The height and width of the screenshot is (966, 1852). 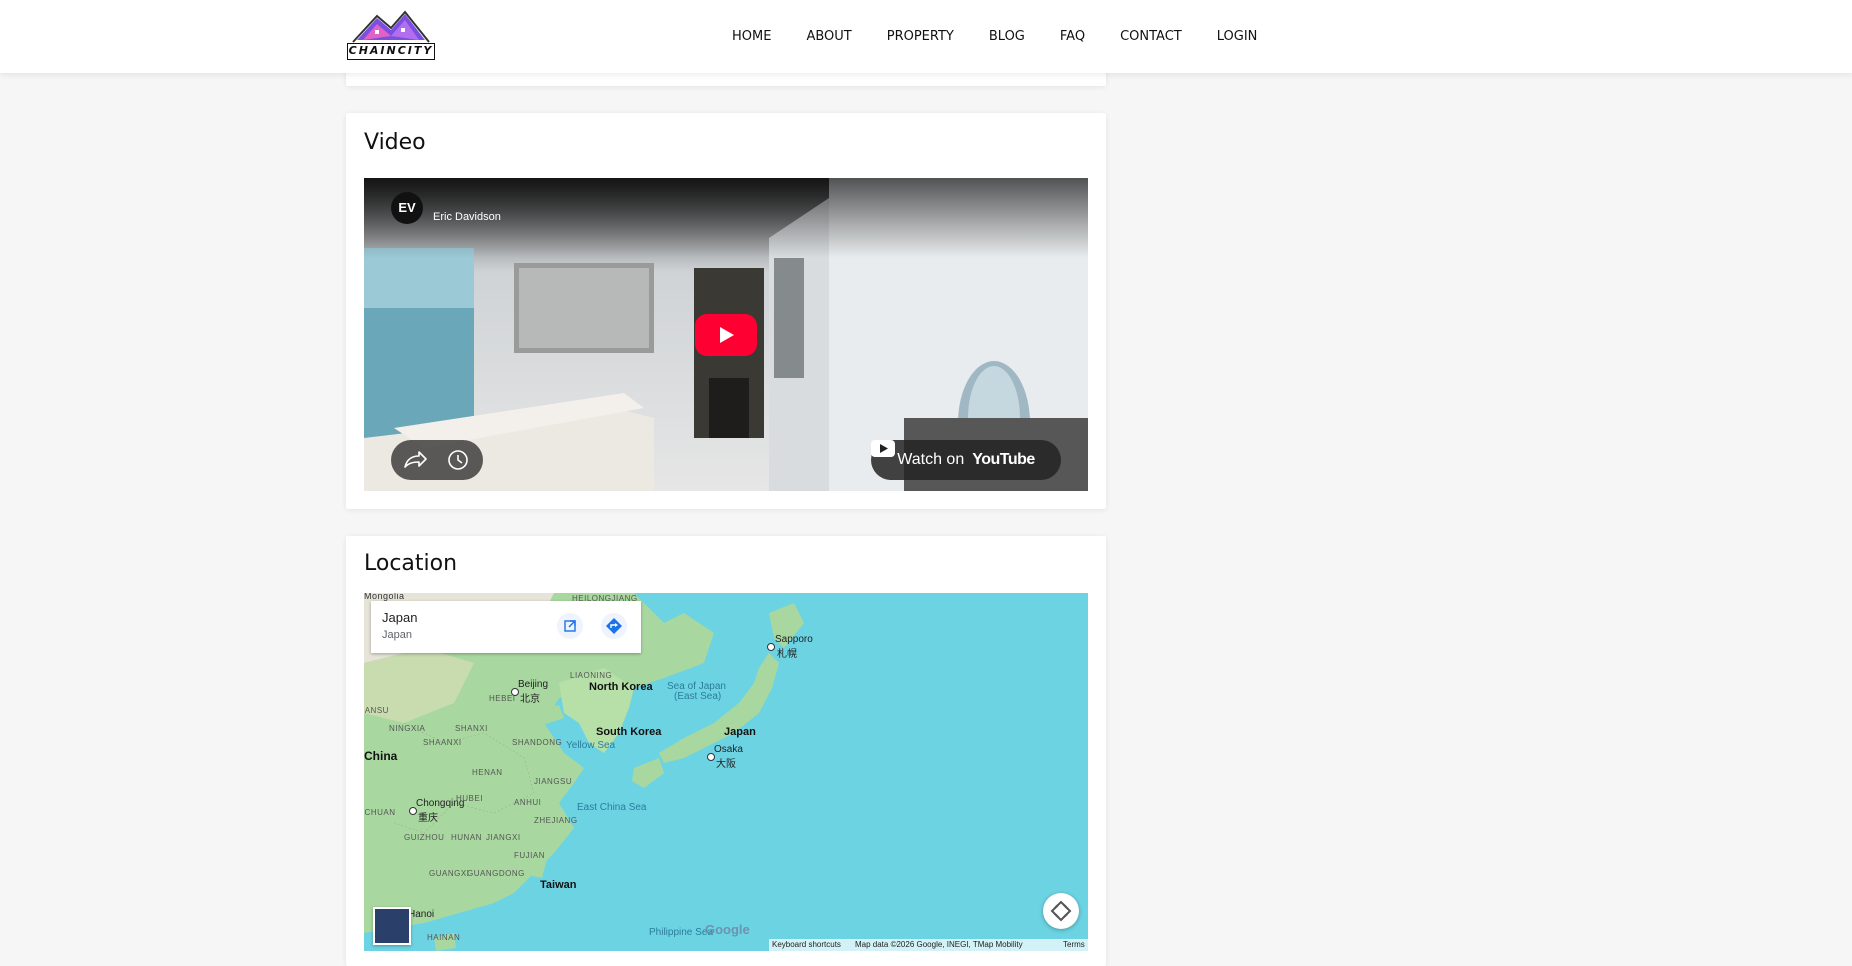 What do you see at coordinates (966, 460) in the screenshot?
I see `watch-on-youtube-button: Watch on YouTube` at bounding box center [966, 460].